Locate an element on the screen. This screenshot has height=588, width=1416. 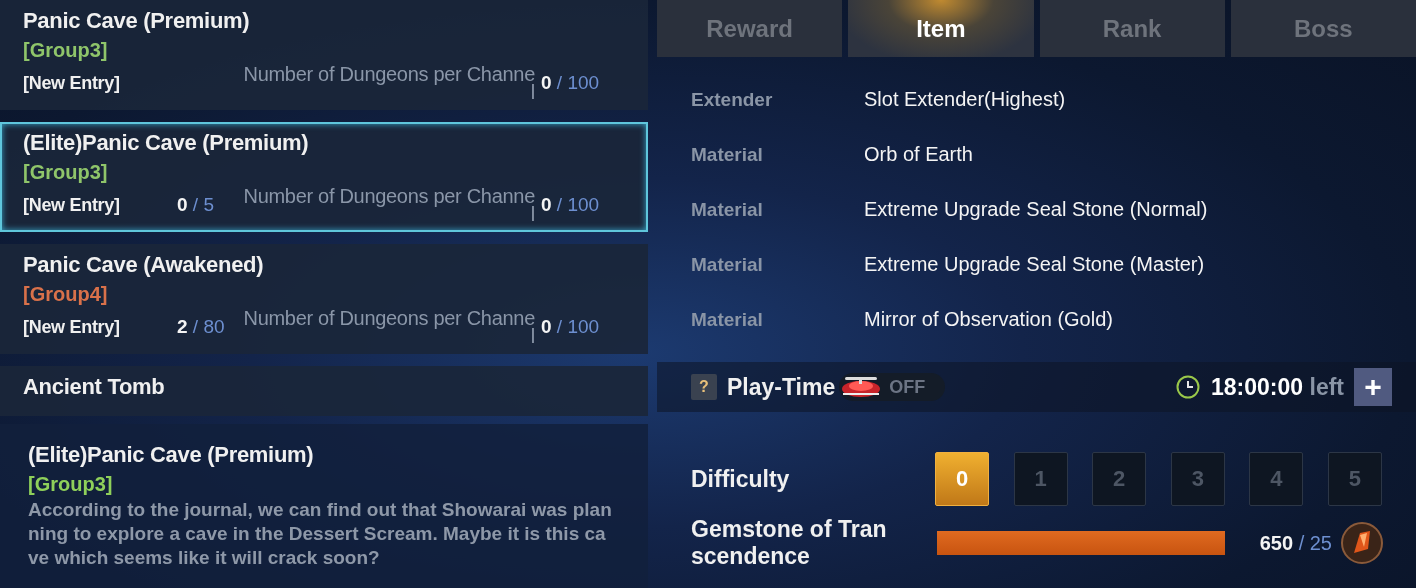
add-button: + is located at coordinates (1373, 387).